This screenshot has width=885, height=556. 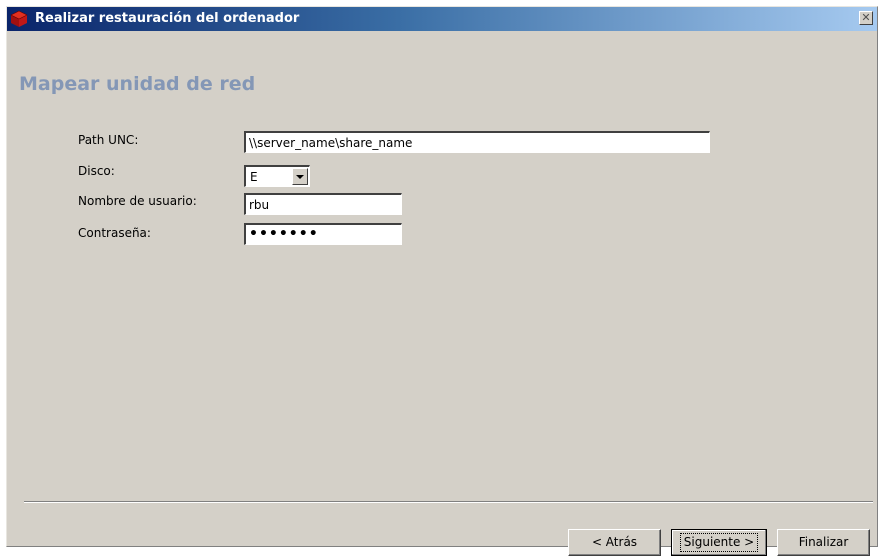 I want to click on title-bar: Realizar restauración del ordenador ✕, so click(x=442, y=19).